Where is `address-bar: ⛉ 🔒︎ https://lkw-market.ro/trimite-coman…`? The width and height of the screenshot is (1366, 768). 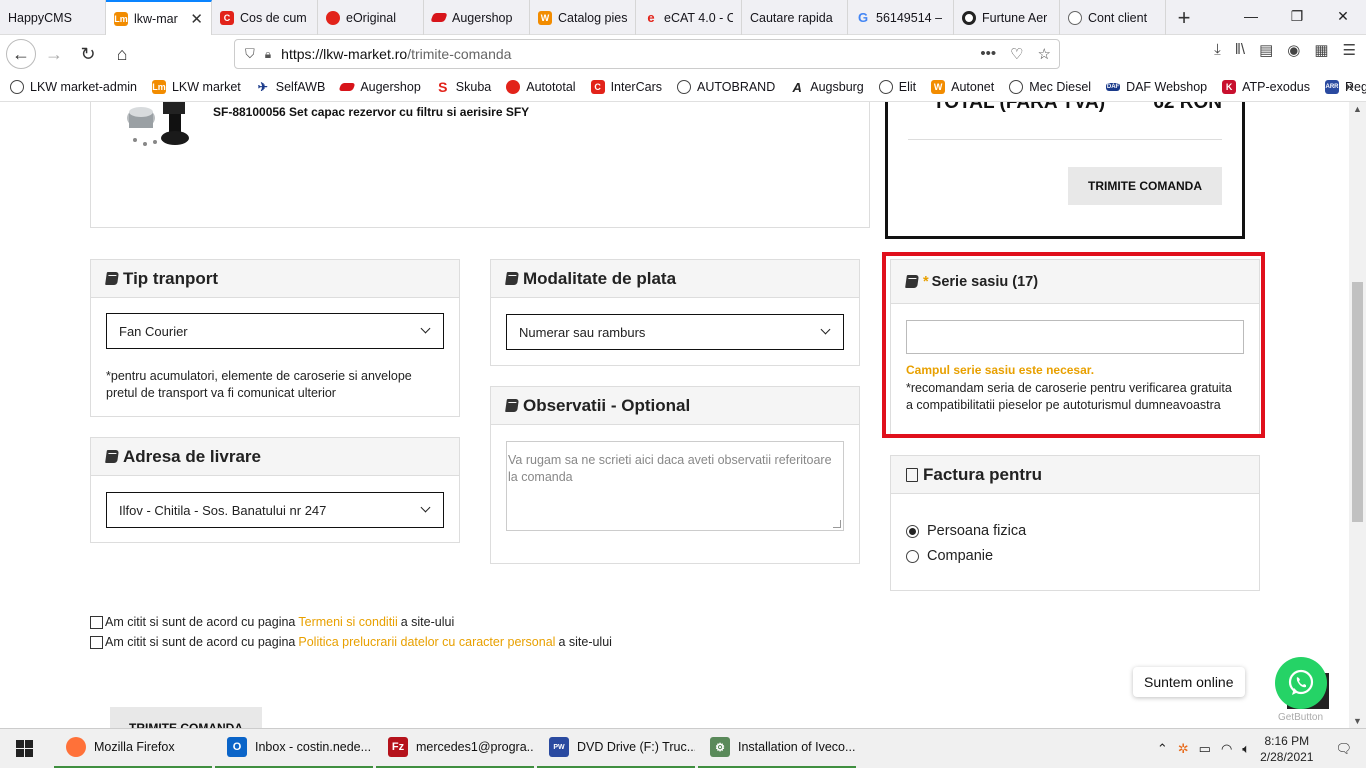 address-bar: ⛉ 🔒︎ https://lkw-market.ro/trimite-coman… is located at coordinates (647, 54).